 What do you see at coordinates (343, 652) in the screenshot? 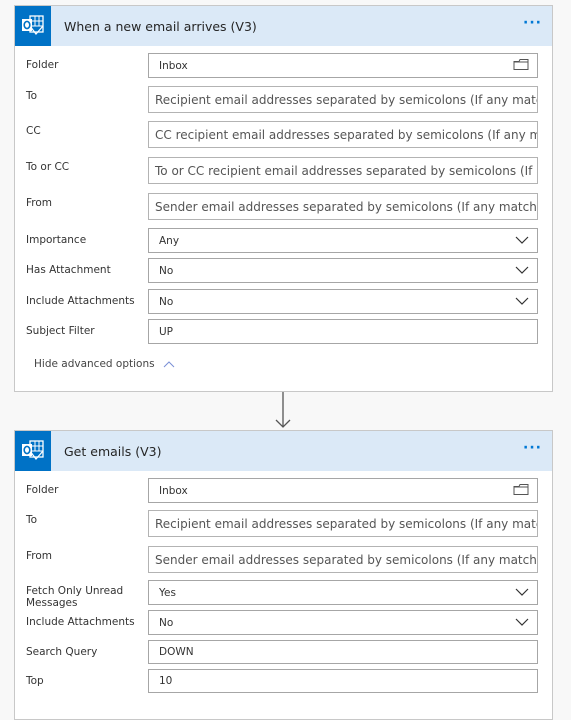
I see `search-query-input: DOWN` at bounding box center [343, 652].